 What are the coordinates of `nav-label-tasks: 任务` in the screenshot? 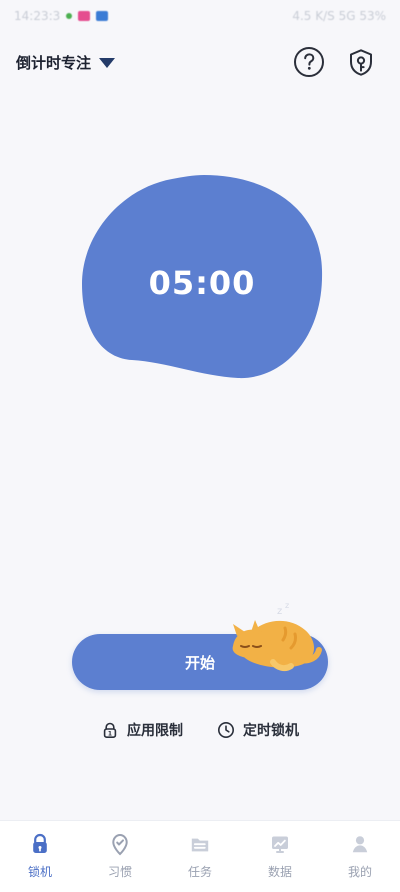 It's located at (199, 872).